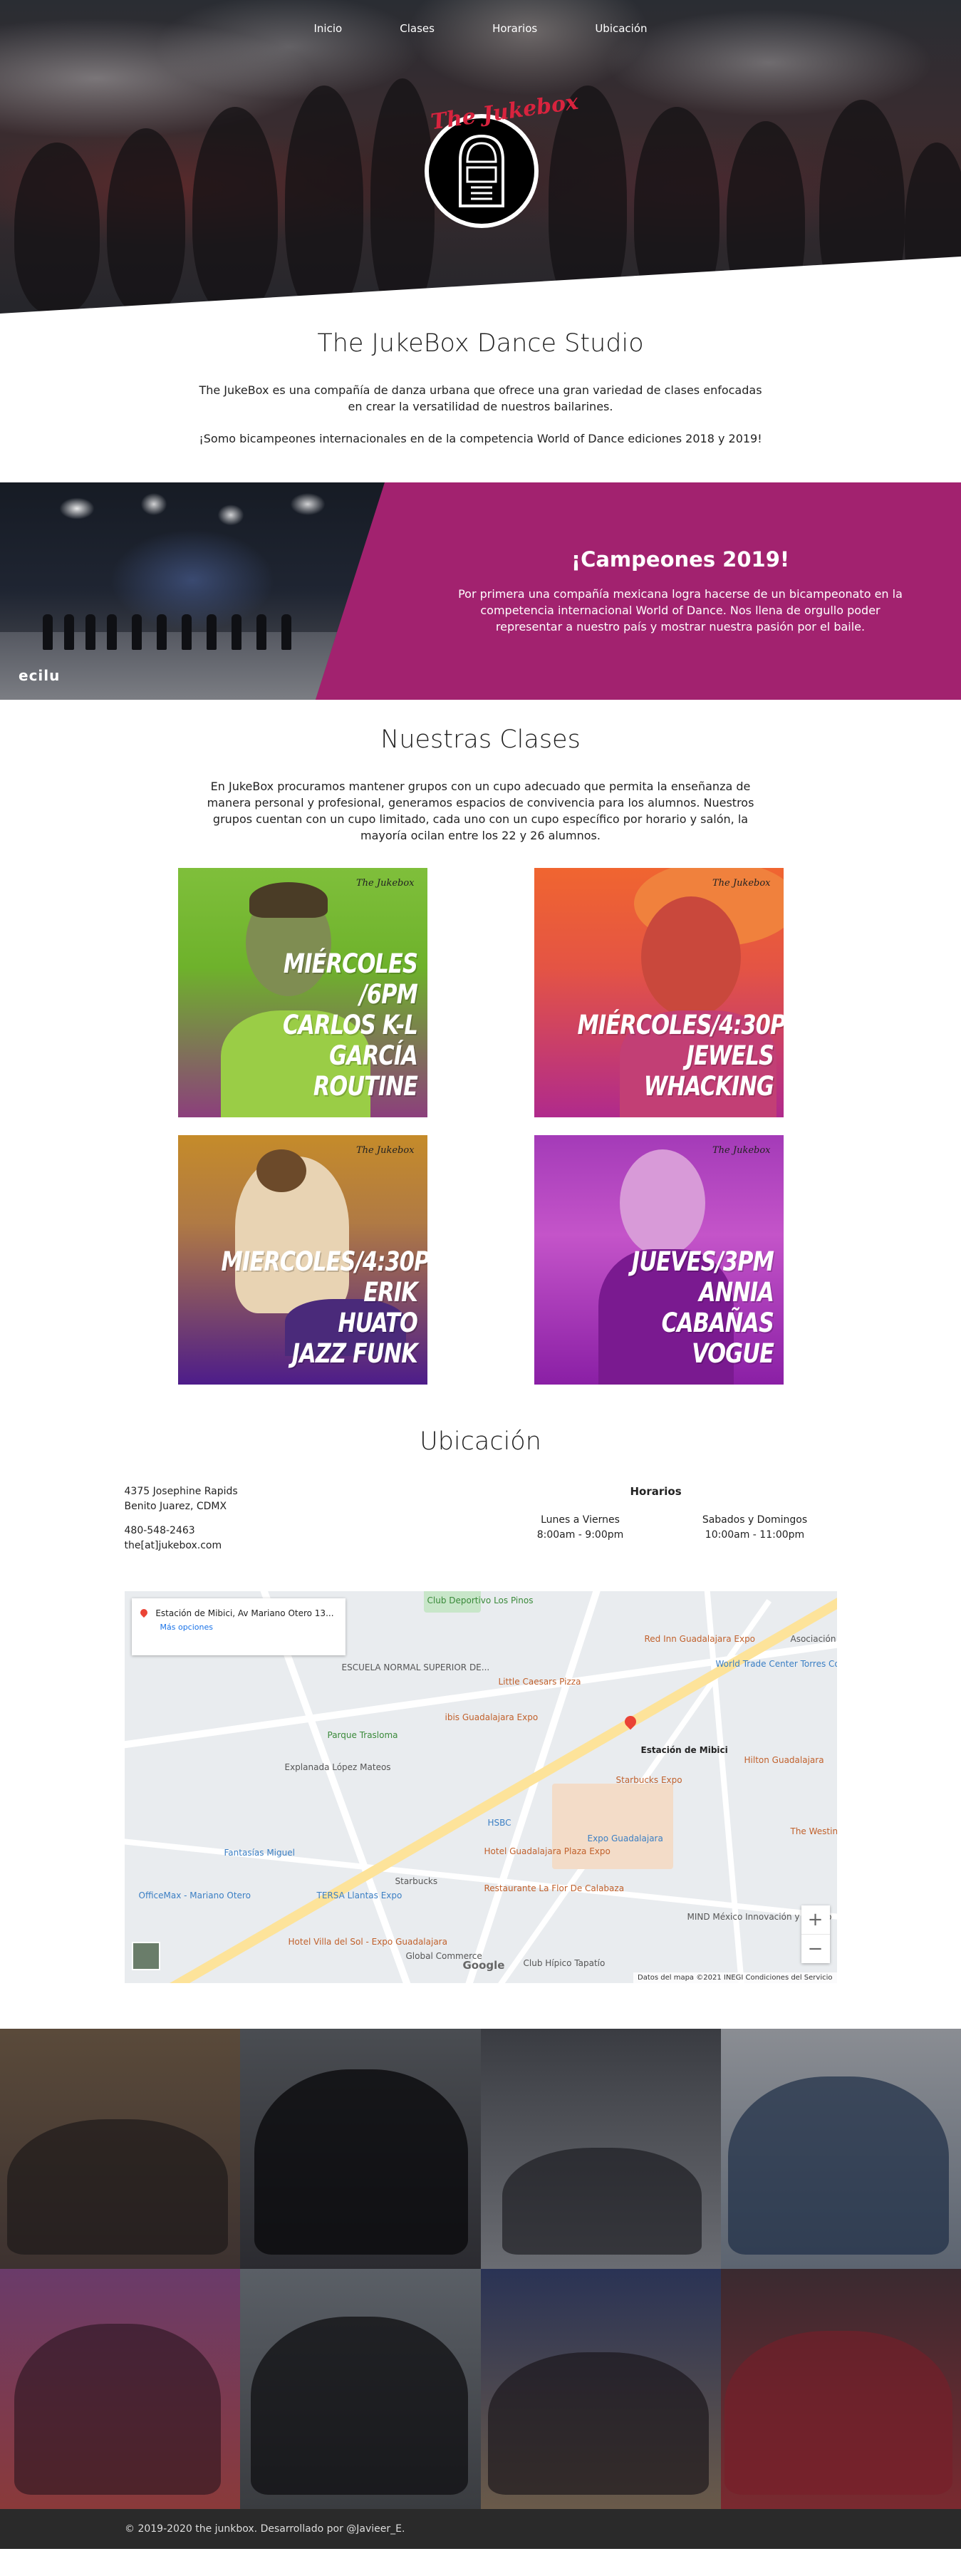 The height and width of the screenshot is (2576, 961). Describe the element at coordinates (621, 29) in the screenshot. I see `nav-ubicacion: Ubicación` at that location.